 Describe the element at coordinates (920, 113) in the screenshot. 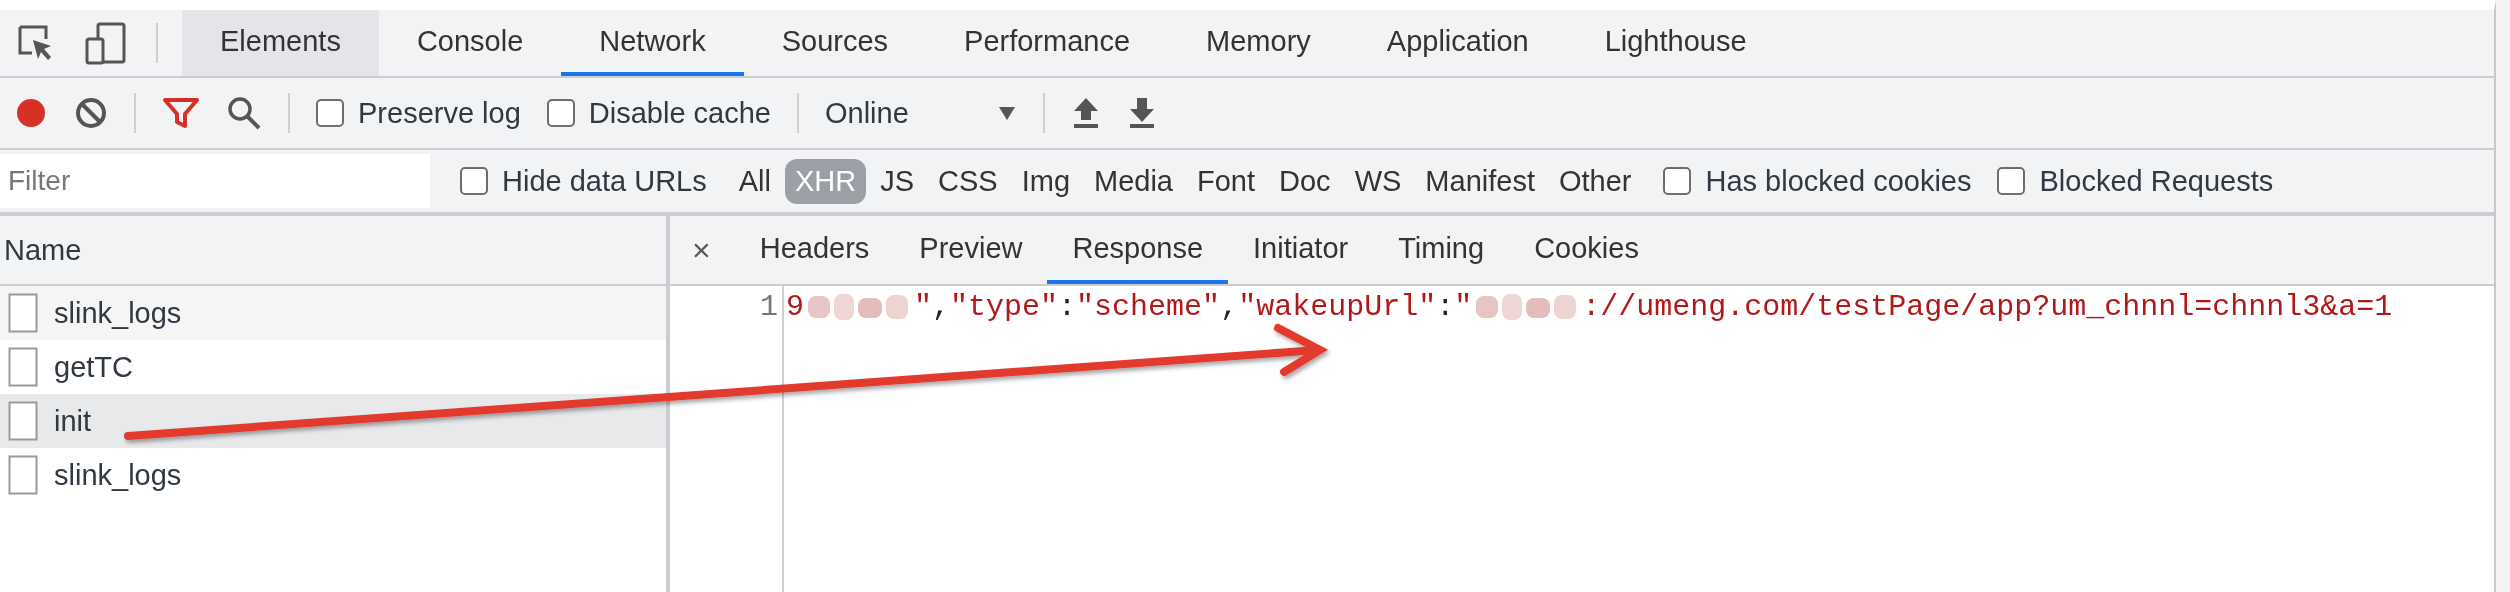

I see `throttling-dropdown: Online` at that location.